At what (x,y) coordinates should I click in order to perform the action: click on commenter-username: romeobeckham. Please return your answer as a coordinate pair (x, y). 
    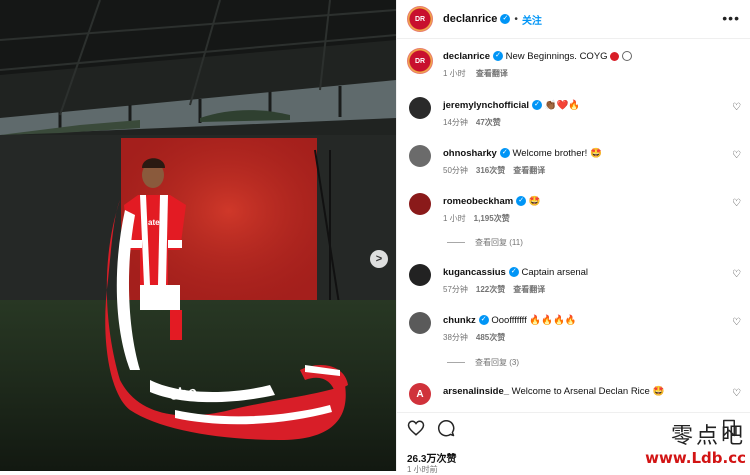
    Looking at the image, I should click on (478, 201).